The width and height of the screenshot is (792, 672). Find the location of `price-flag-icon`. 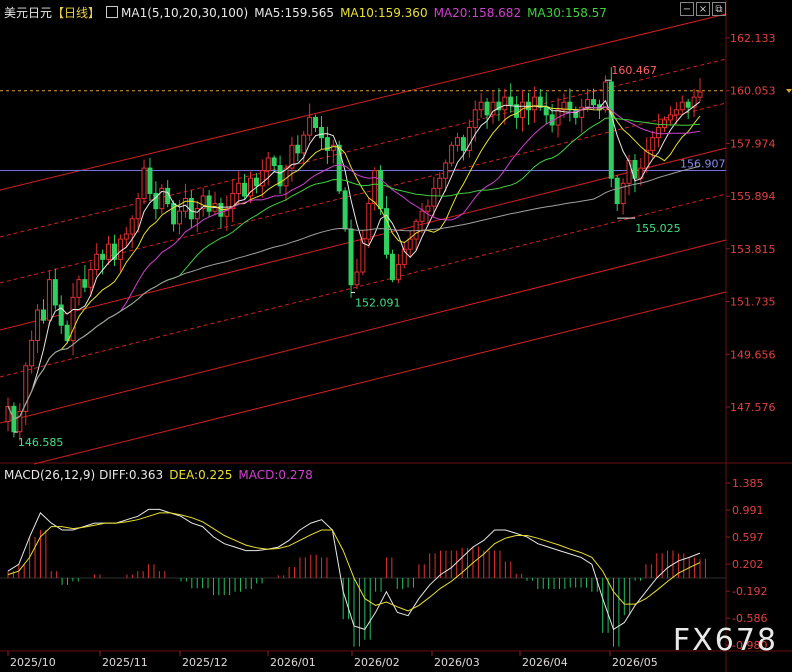

price-flag-icon is located at coordinates (789, 91).